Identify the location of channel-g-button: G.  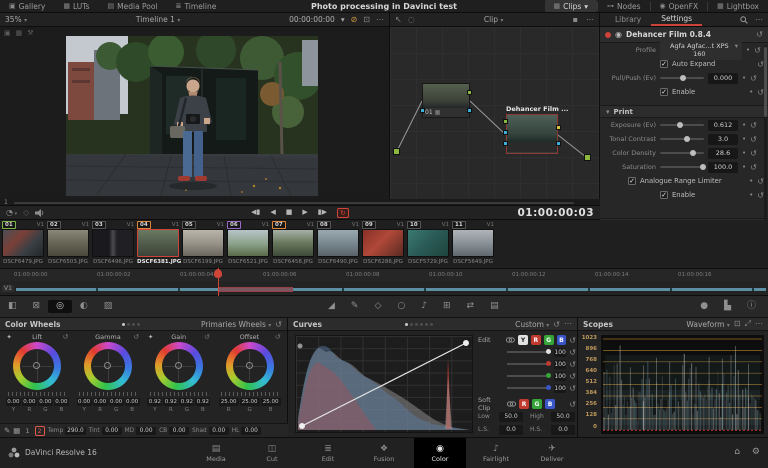
(548, 340).